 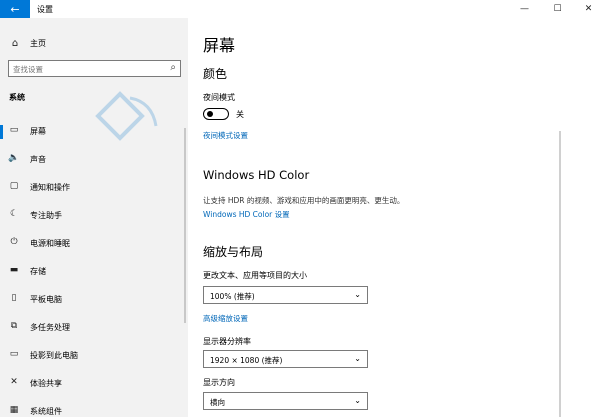 What do you see at coordinates (219, 45) in the screenshot?
I see `page-title: 屏幕` at bounding box center [219, 45].